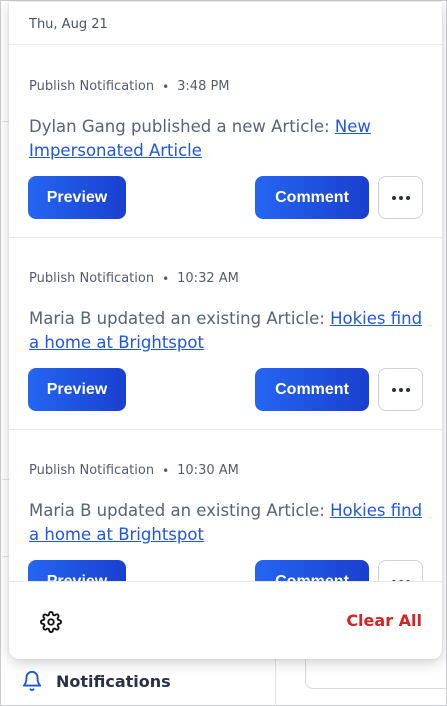 The height and width of the screenshot is (706, 447). Describe the element at coordinates (225, 23) in the screenshot. I see `date-header: Thu, Aug 21` at that location.